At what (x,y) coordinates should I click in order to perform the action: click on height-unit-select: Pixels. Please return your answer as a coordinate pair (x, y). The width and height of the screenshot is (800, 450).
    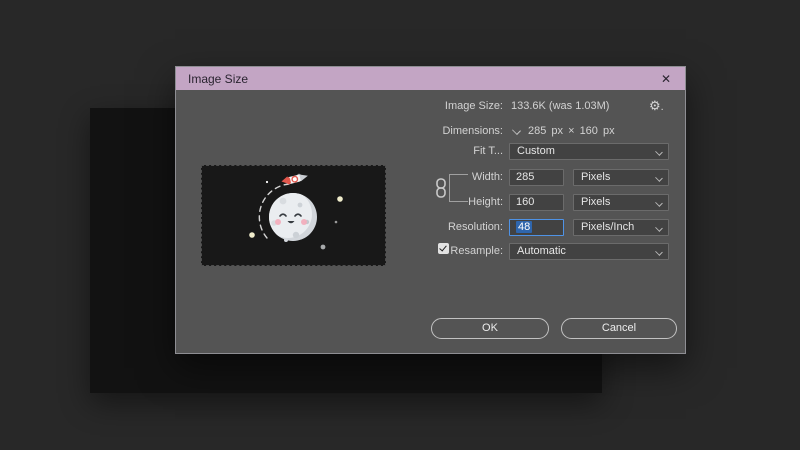
    Looking at the image, I should click on (621, 202).